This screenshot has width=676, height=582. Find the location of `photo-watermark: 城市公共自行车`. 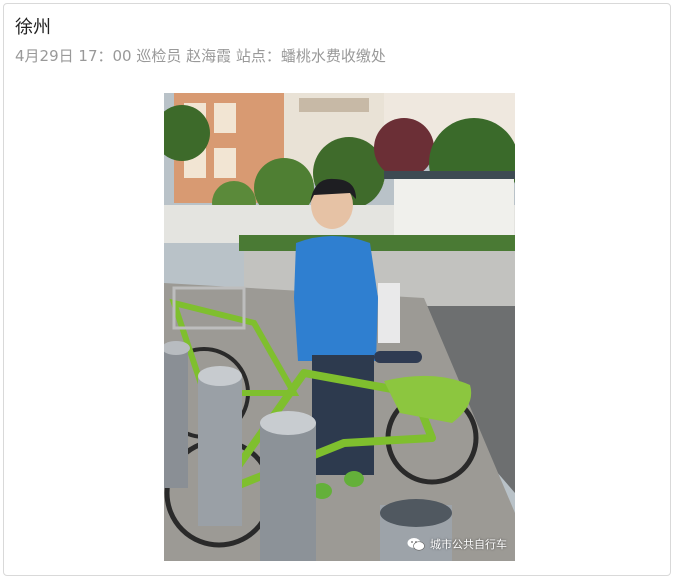

photo-watermark: 城市公共自行车 is located at coordinates (457, 544).